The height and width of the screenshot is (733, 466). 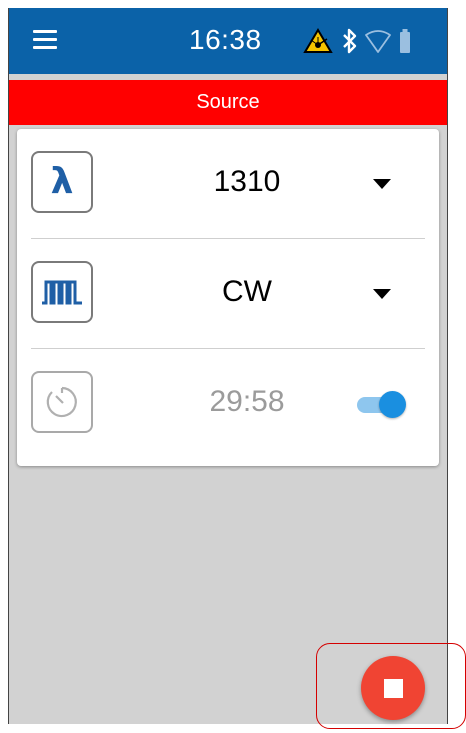 I want to click on timer-value: 29:58, so click(x=247, y=401).